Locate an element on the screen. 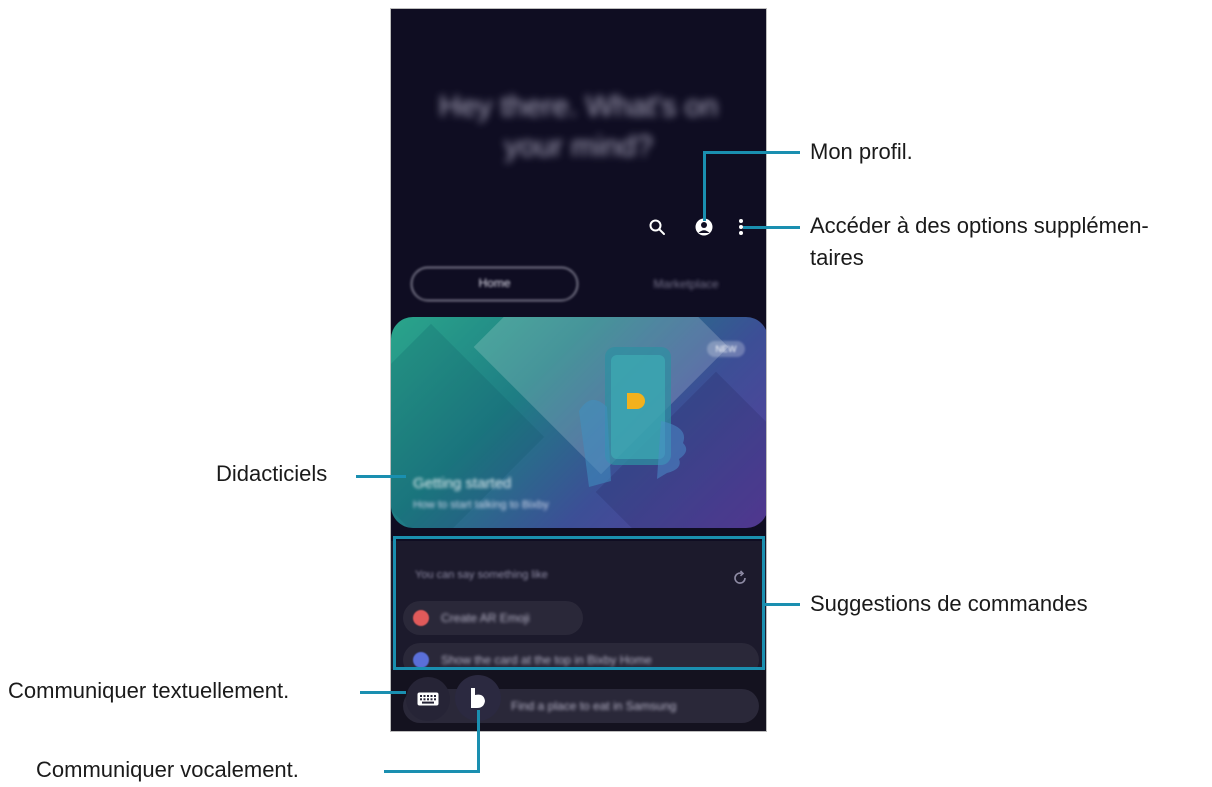  keyboard-button is located at coordinates (428, 699).